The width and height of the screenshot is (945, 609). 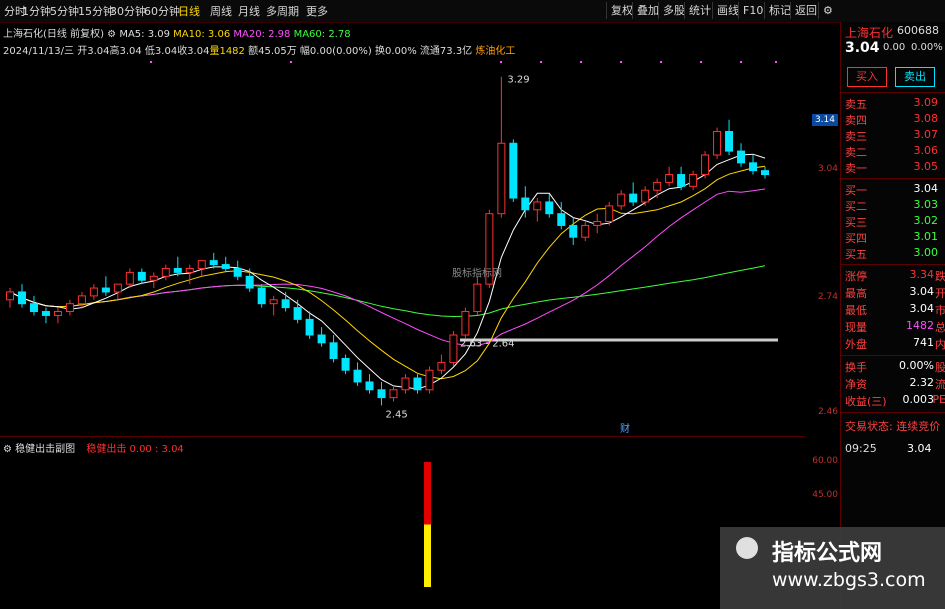 I want to click on signal-bar-red, so click(x=427, y=493).